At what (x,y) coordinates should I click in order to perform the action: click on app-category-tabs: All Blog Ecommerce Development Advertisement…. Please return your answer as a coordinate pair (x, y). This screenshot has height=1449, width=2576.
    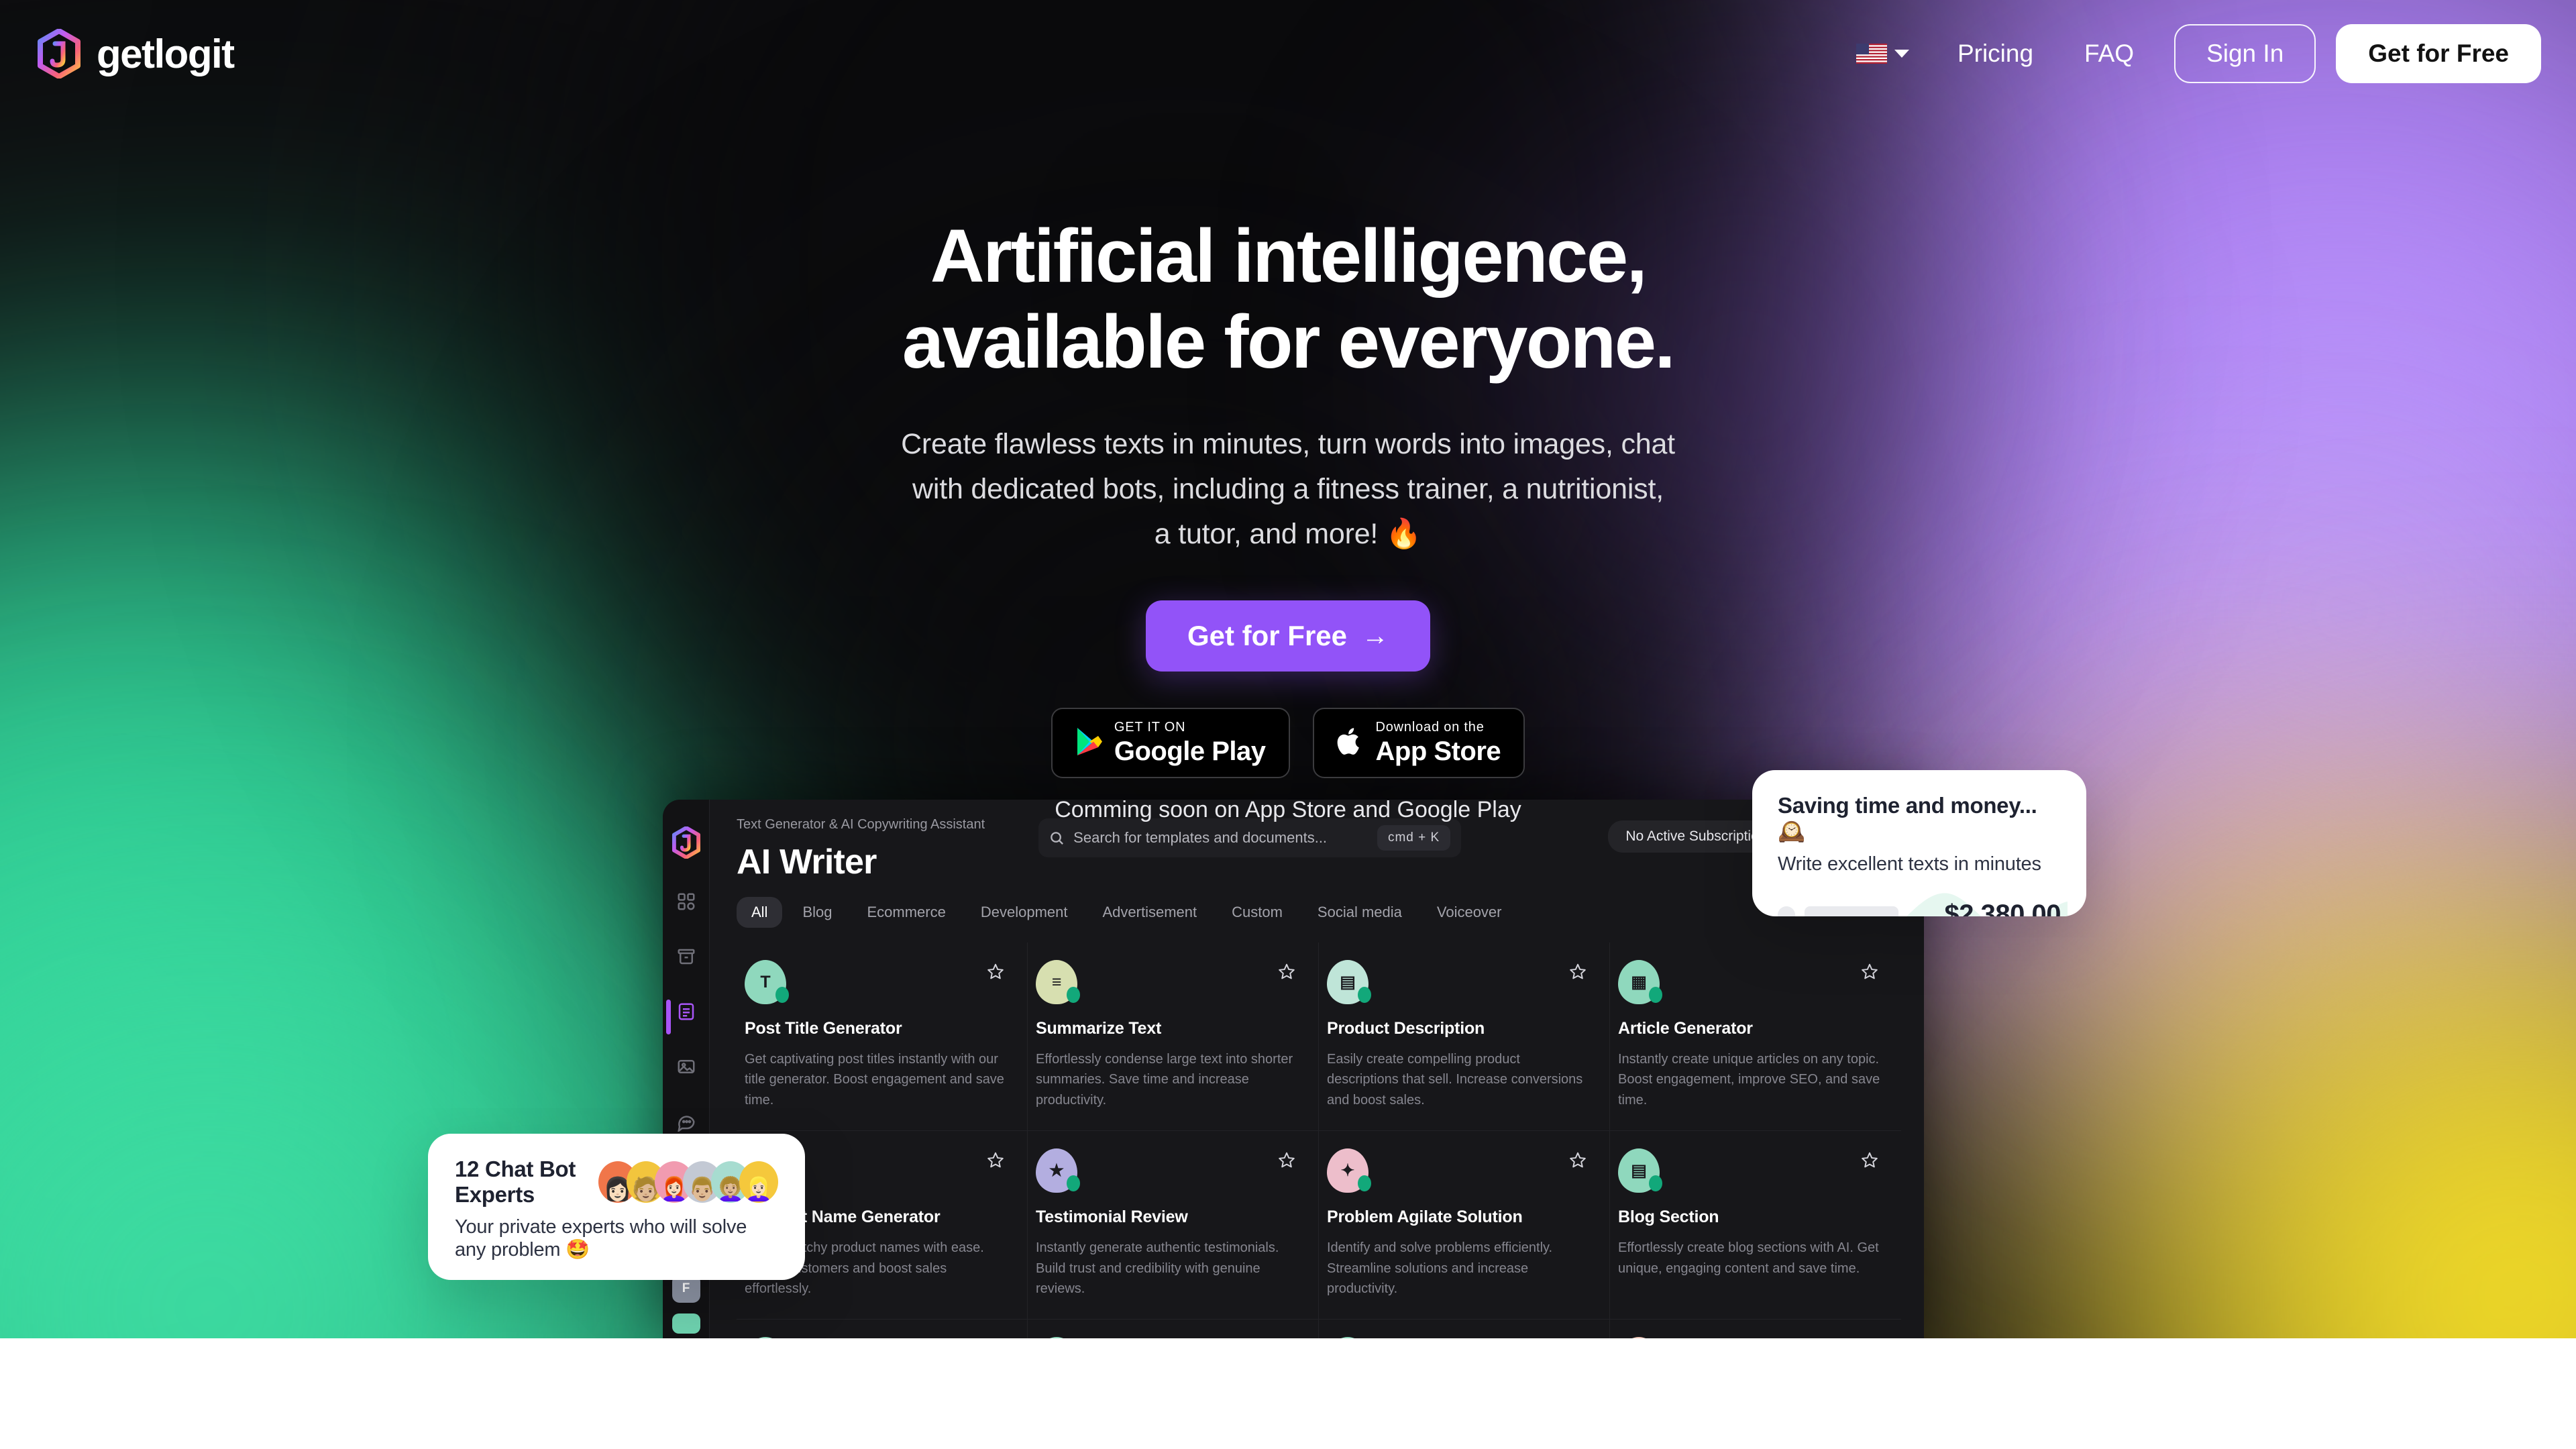
    Looking at the image, I should click on (1319, 912).